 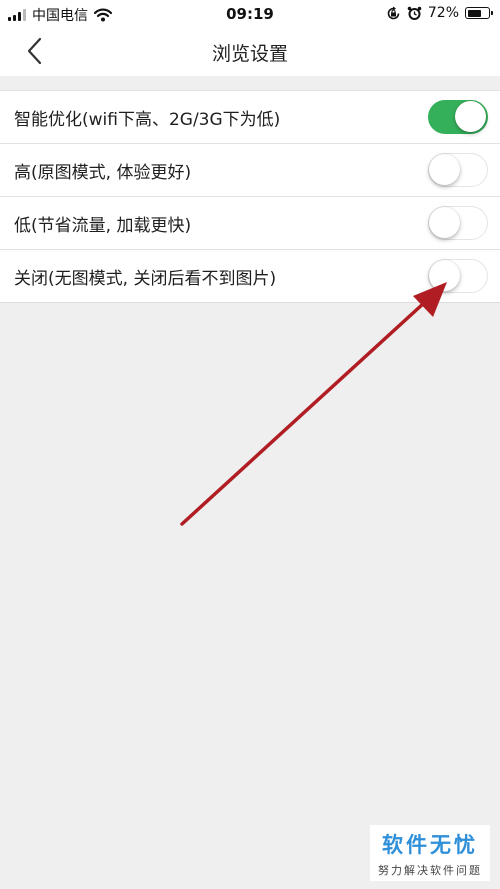 I want to click on orientation-lock-icon, so click(x=393, y=12).